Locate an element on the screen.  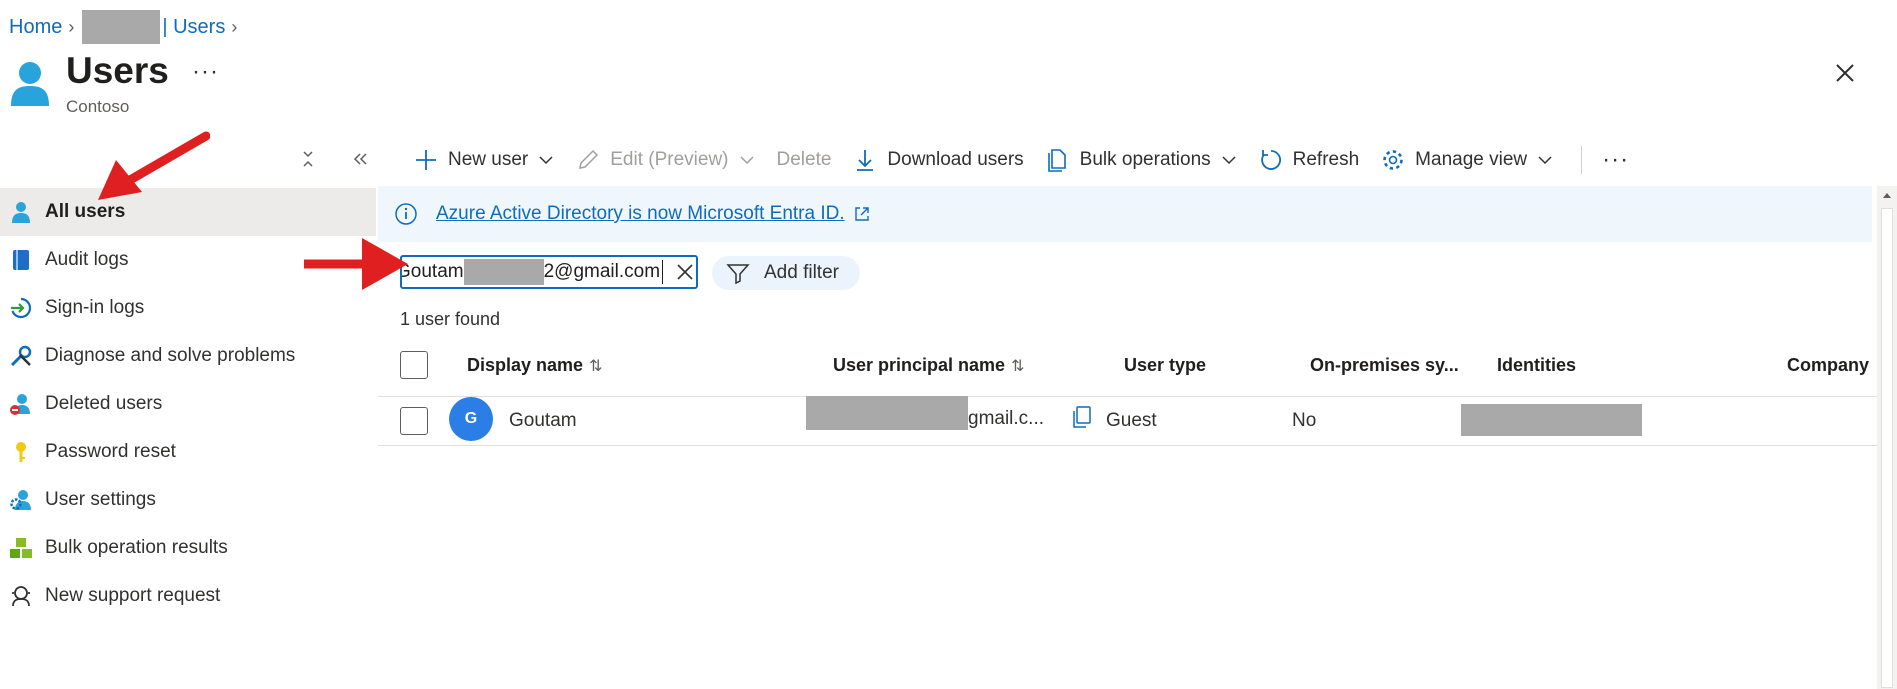
external-link-icon is located at coordinates (862, 214).